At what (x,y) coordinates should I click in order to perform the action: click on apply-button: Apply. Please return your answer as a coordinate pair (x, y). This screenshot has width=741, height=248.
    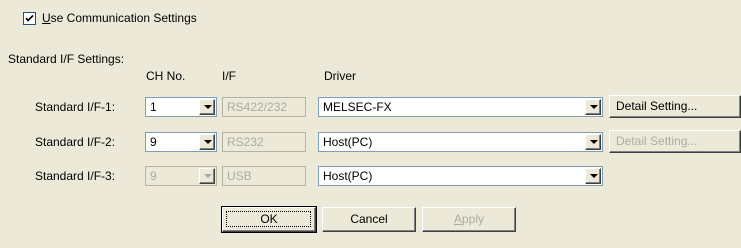
    Looking at the image, I should click on (469, 219).